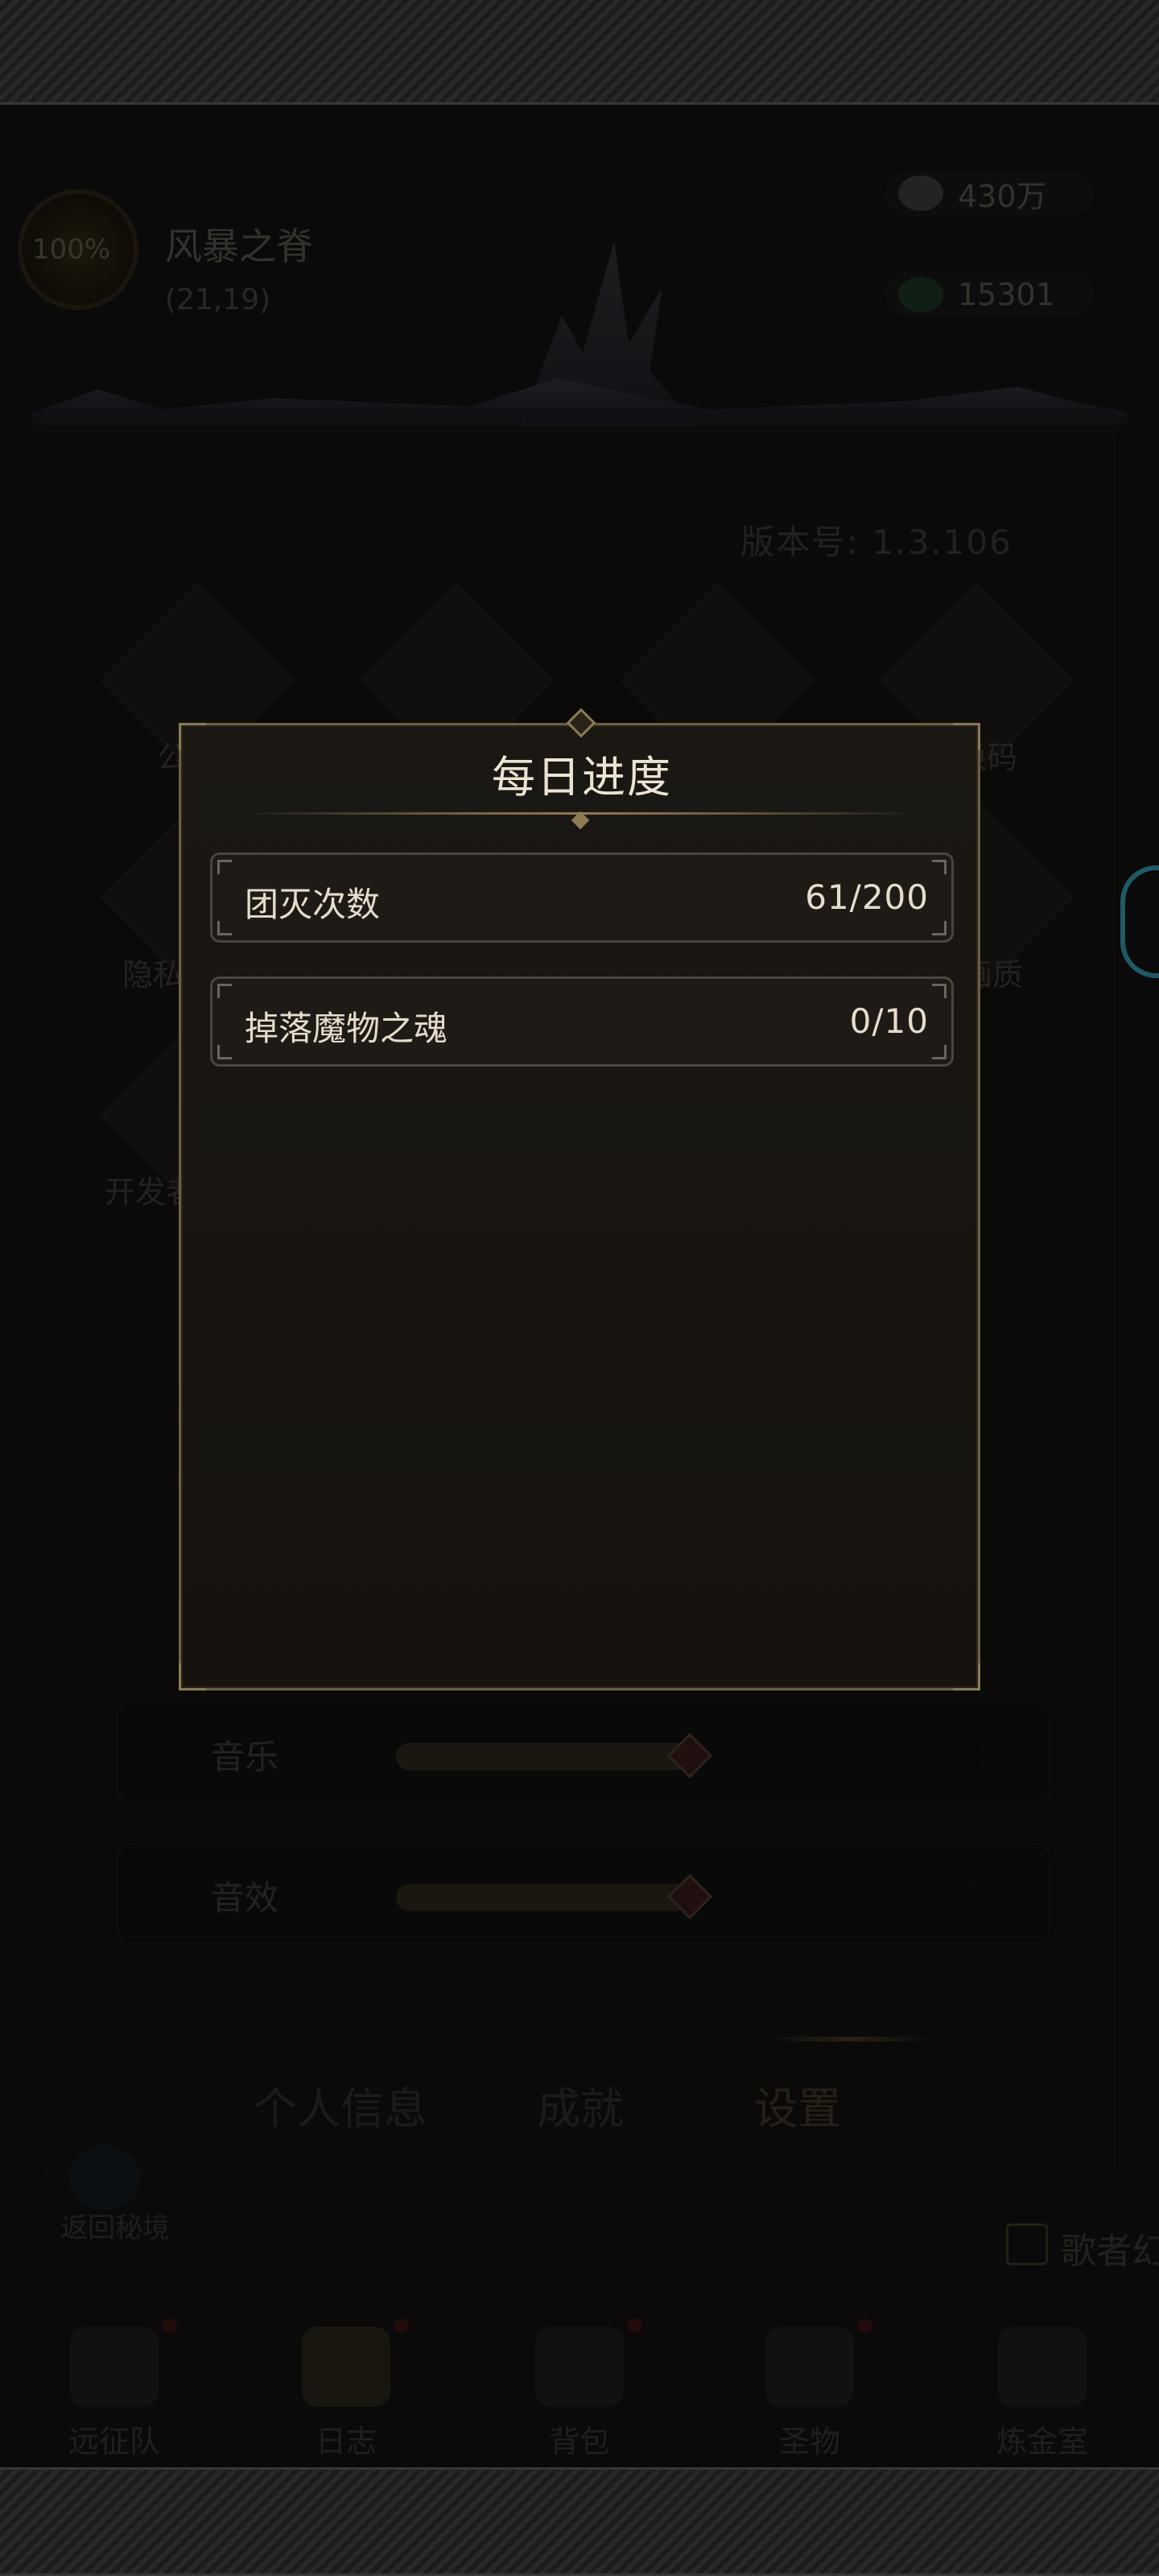  I want to click on progress-value: 0/10, so click(889, 1021).